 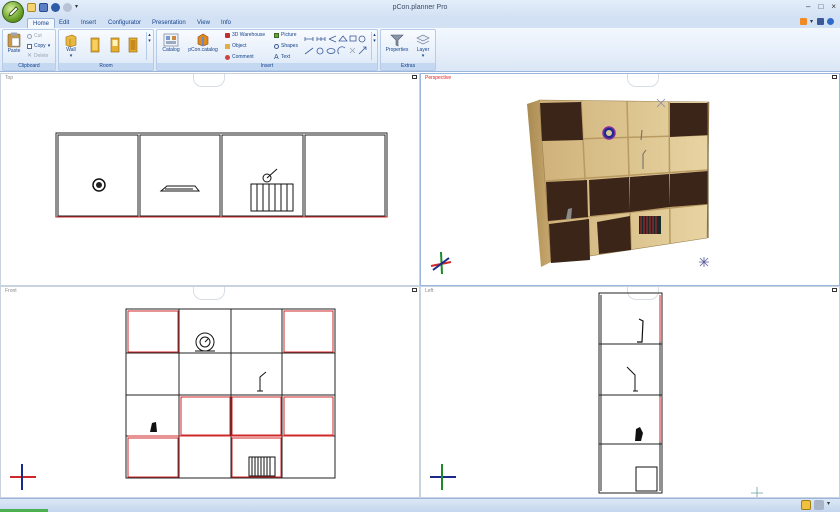 What do you see at coordinates (408, 66) in the screenshot?
I see `extras-group-label: Extras` at bounding box center [408, 66].